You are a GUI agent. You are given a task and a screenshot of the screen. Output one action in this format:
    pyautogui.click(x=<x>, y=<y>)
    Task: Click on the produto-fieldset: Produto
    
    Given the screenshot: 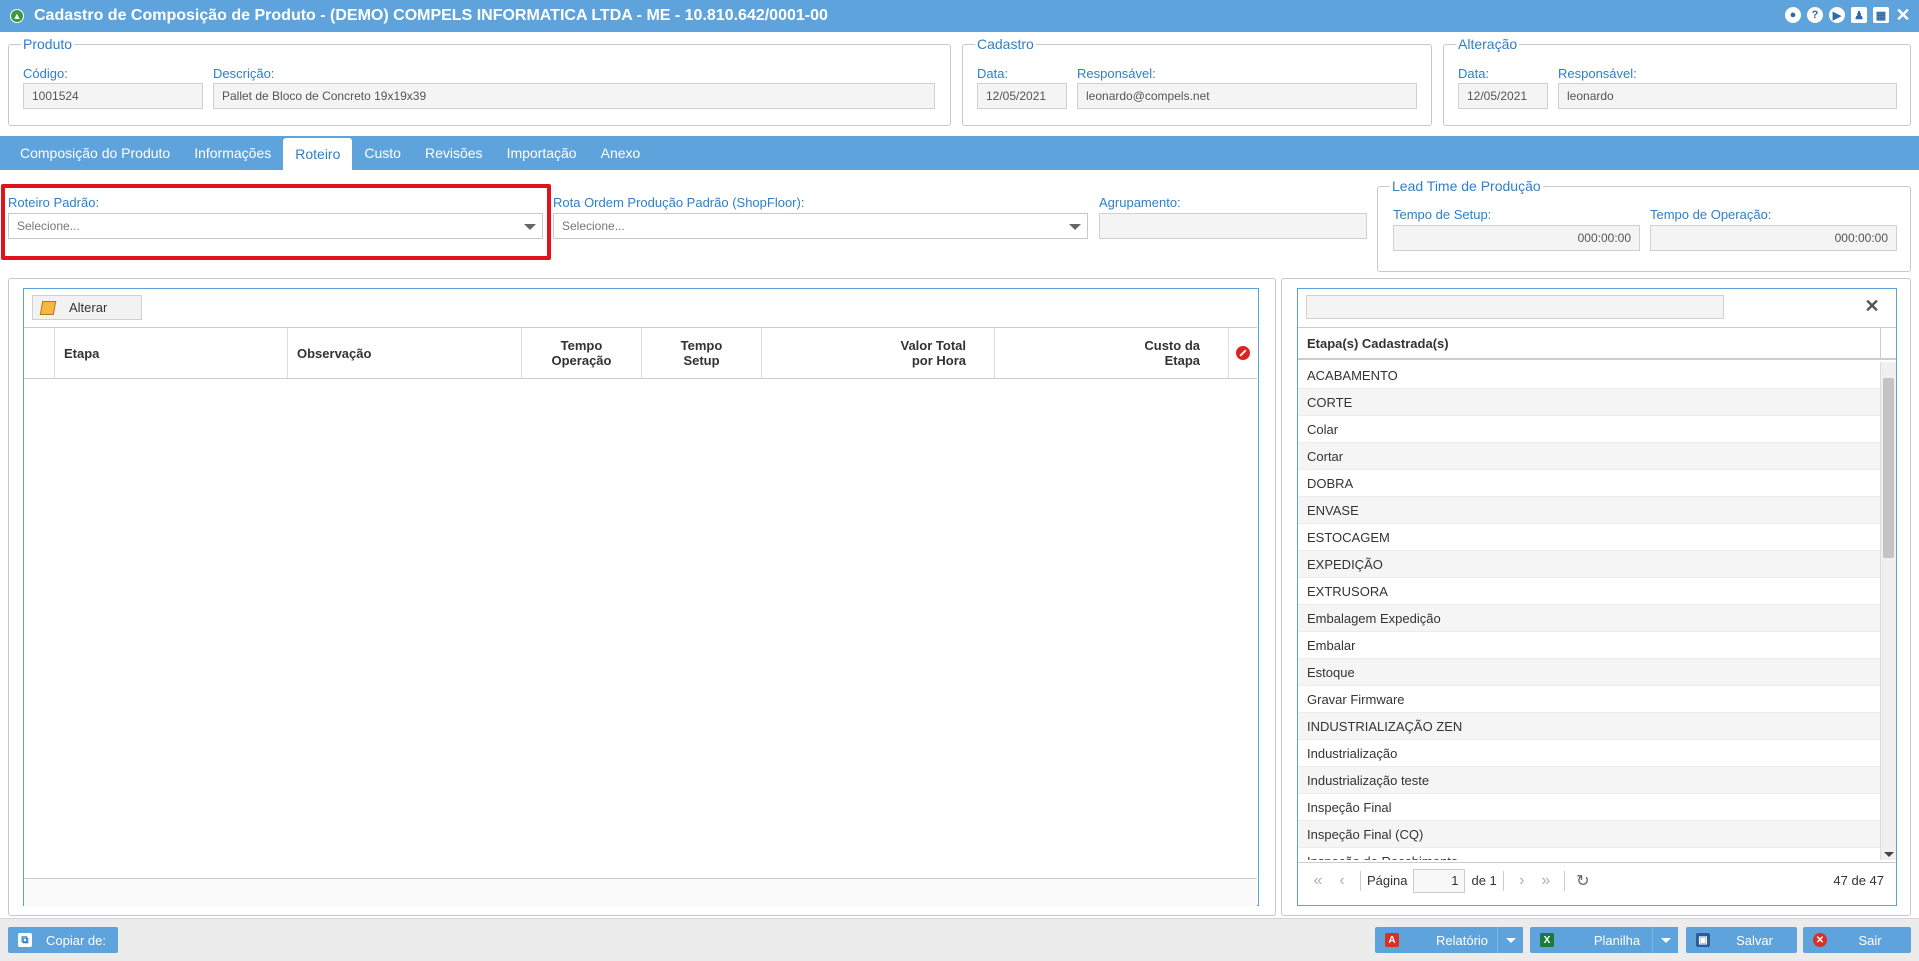 What is the action you would take?
    pyautogui.click(x=479, y=81)
    